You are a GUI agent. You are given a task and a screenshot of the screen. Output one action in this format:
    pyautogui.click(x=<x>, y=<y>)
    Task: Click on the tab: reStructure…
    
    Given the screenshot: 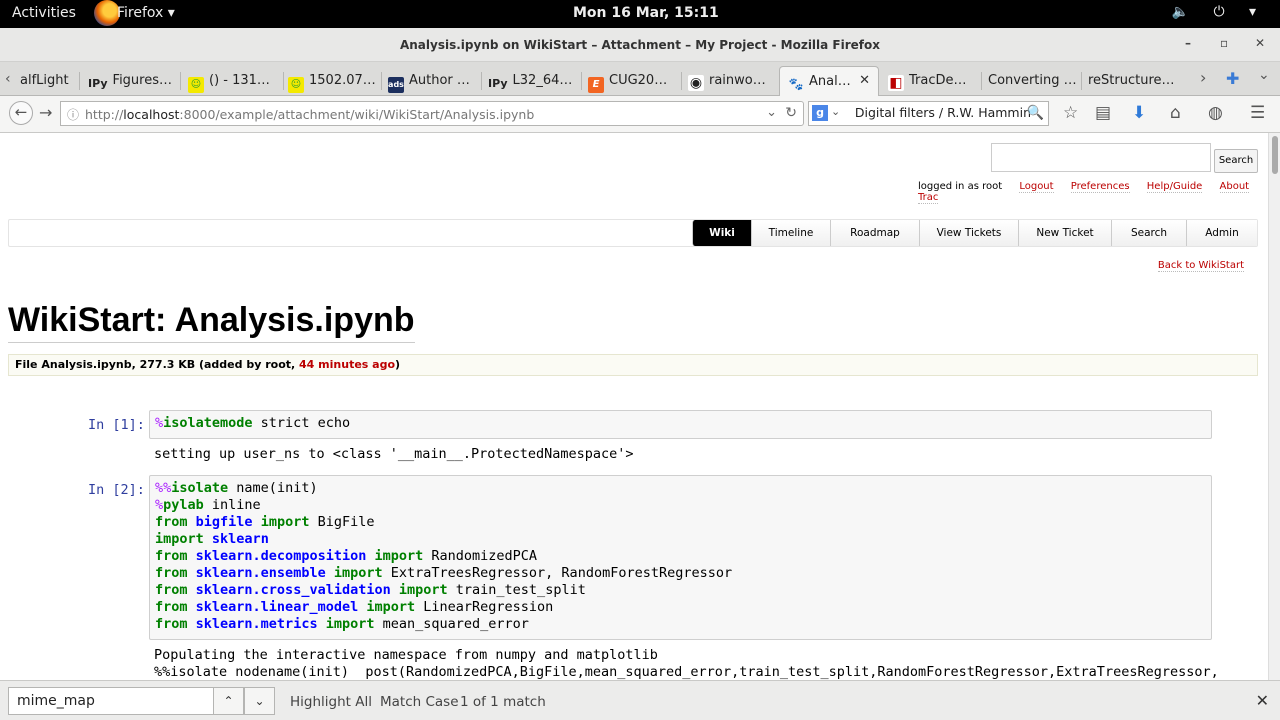 What is the action you would take?
    pyautogui.click(x=1139, y=81)
    